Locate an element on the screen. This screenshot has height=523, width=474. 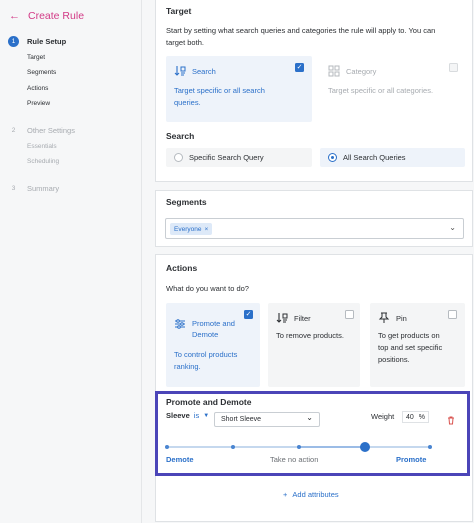
category-grid-icon is located at coordinates (334, 71).